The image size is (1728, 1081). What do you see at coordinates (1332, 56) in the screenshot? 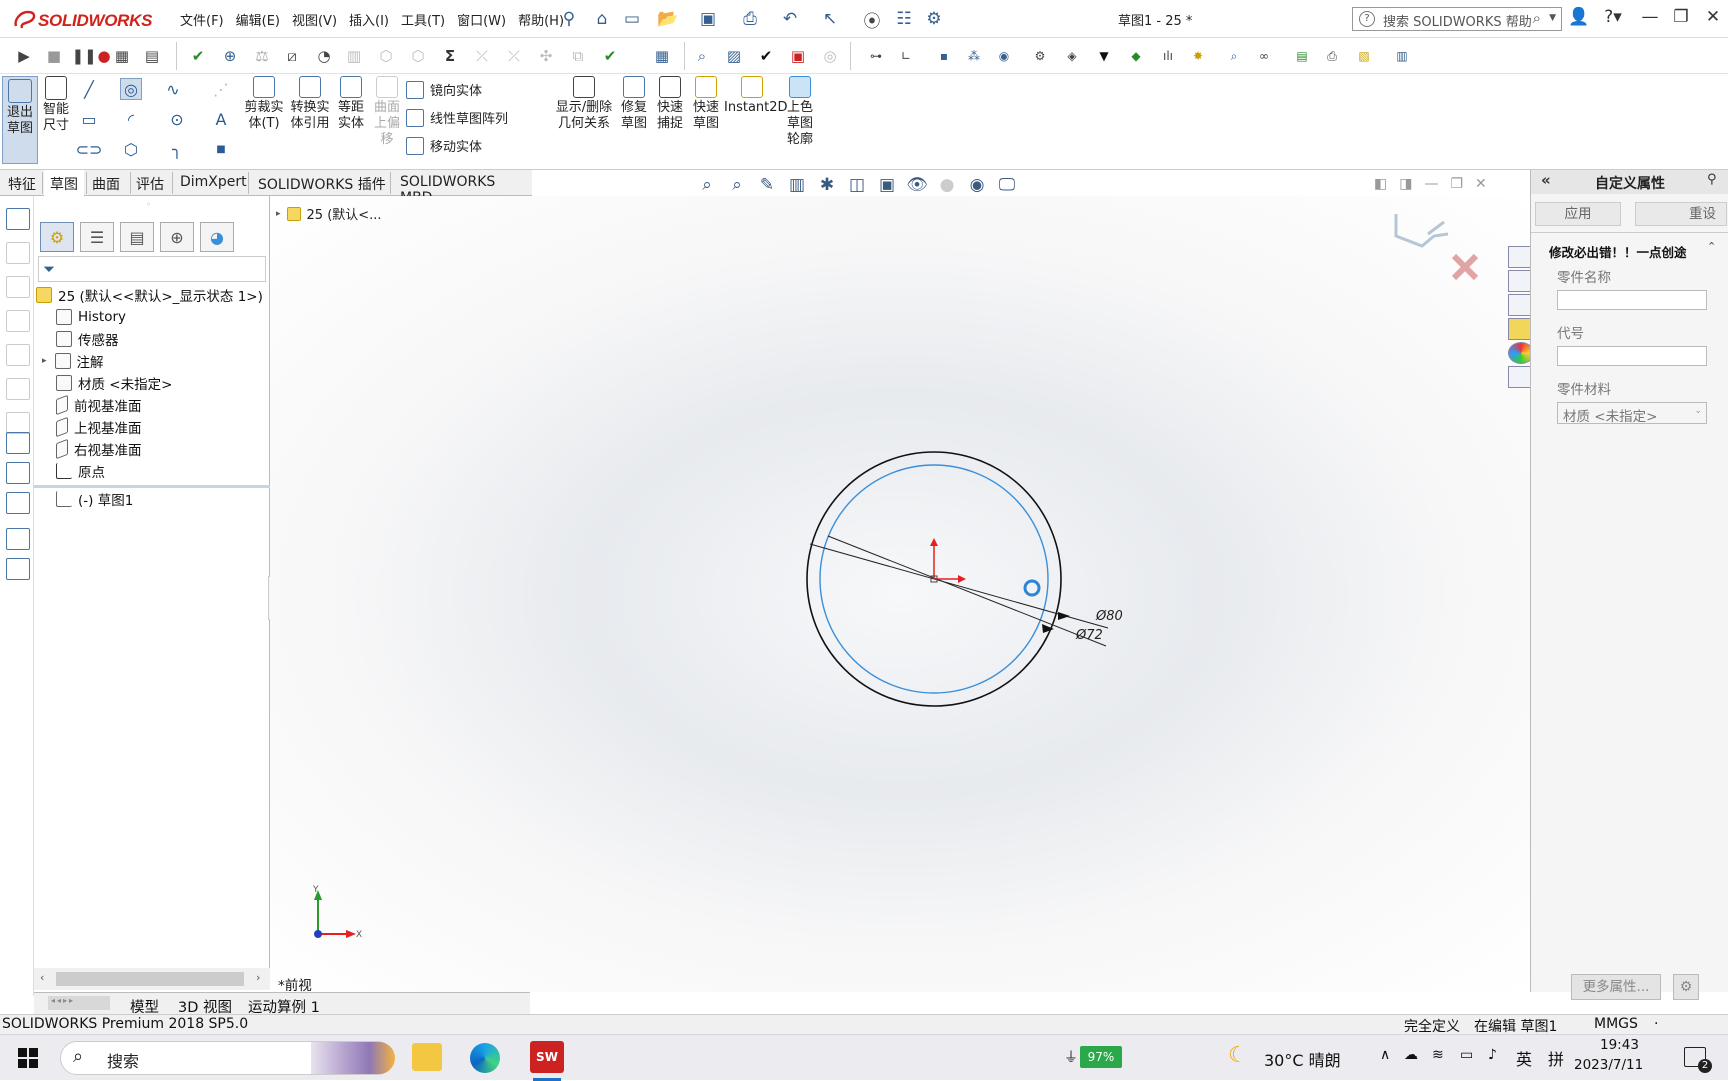
I see `print-tool-icon: ⎙` at bounding box center [1332, 56].